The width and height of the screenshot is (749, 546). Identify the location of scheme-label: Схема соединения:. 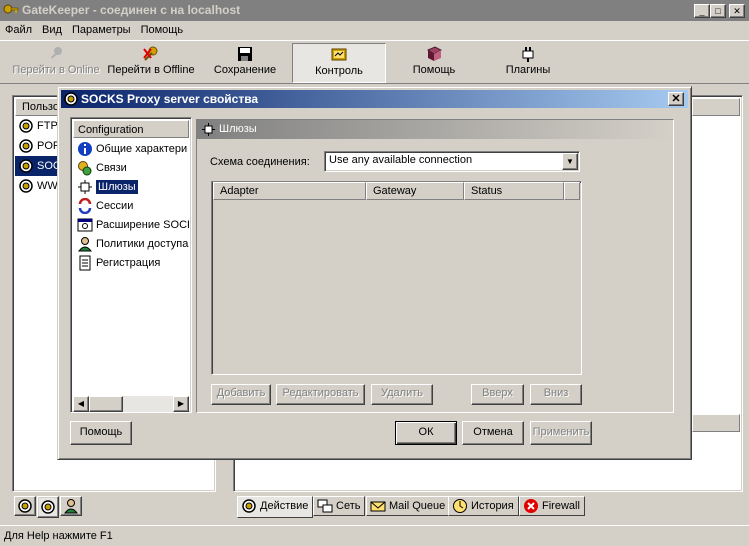
(260, 162).